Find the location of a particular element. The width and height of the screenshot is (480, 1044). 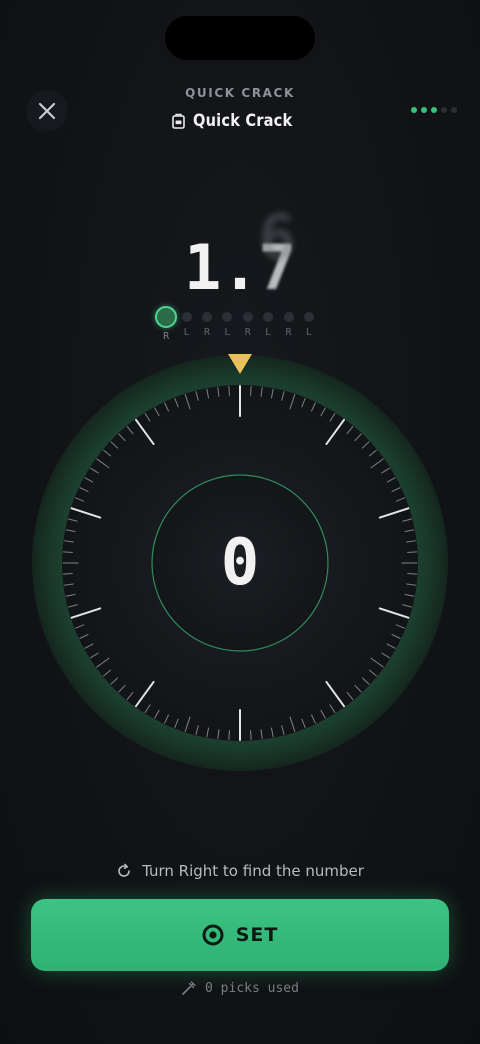

page-title-text: Quick Crack is located at coordinates (242, 121).